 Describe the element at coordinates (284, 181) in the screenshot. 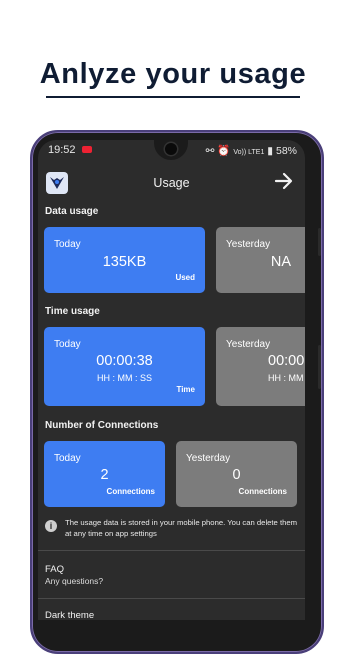

I see `exit-arrow-icon` at that location.